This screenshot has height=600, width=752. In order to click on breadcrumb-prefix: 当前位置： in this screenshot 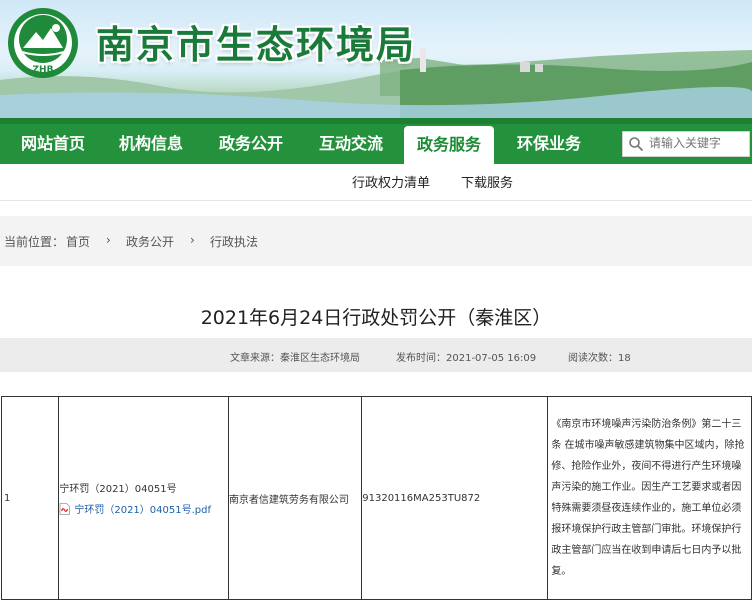, I will do `click(34, 242)`.